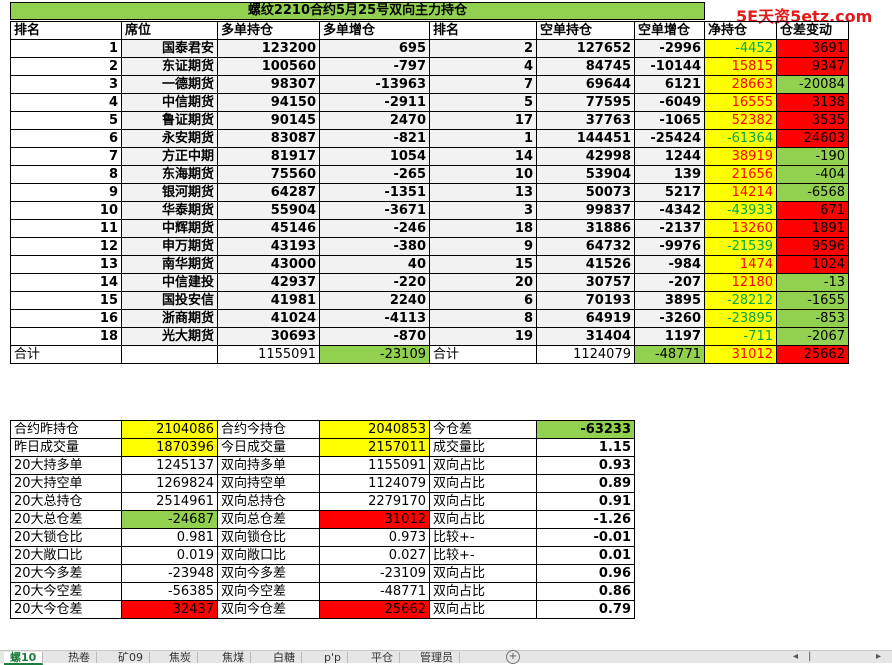  What do you see at coordinates (268, 264) in the screenshot?
I see `long-position-cell: 43000` at bounding box center [268, 264].